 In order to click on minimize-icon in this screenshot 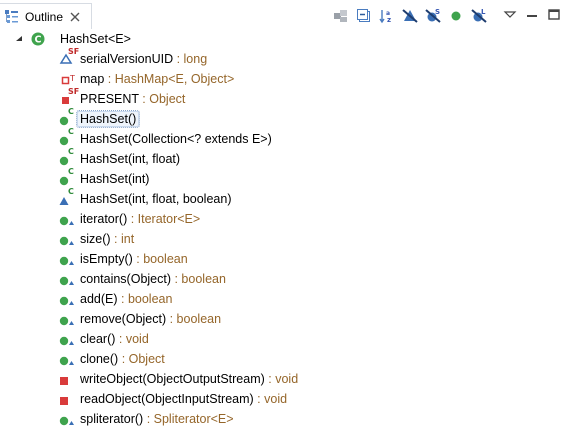, I will do `click(532, 15)`.